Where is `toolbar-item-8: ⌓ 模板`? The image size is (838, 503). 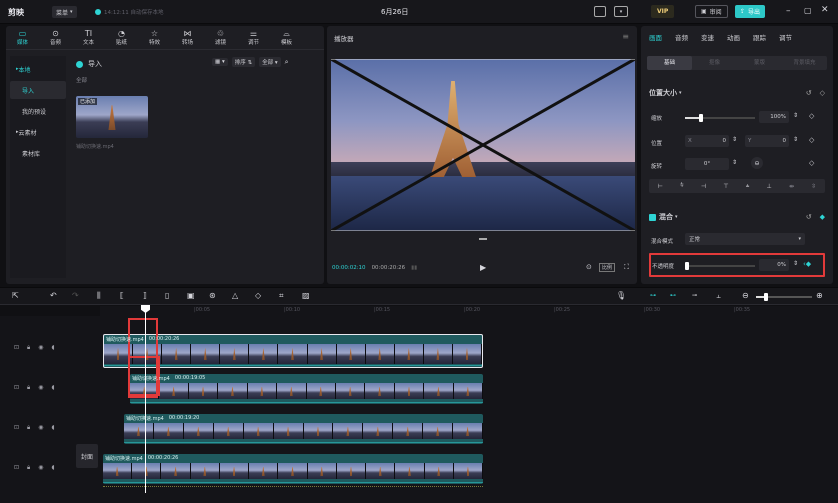 toolbar-item-8: ⌓ 模板 is located at coordinates (286, 38).